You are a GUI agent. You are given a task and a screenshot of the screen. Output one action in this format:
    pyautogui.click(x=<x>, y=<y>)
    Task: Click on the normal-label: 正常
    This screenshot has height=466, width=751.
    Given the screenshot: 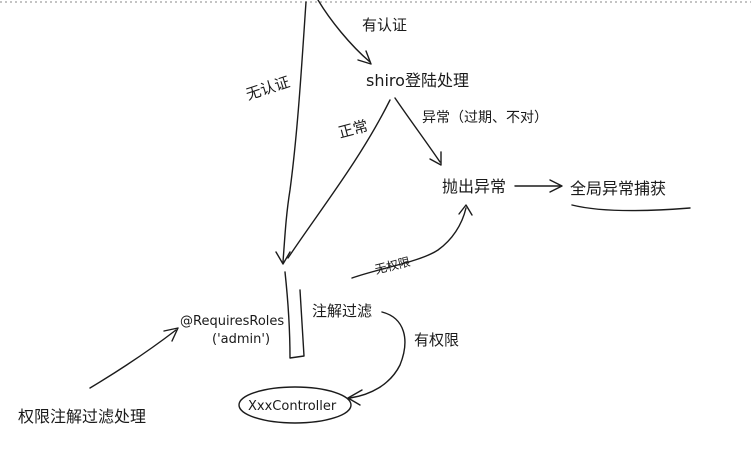 What is the action you would take?
    pyautogui.click(x=353, y=129)
    